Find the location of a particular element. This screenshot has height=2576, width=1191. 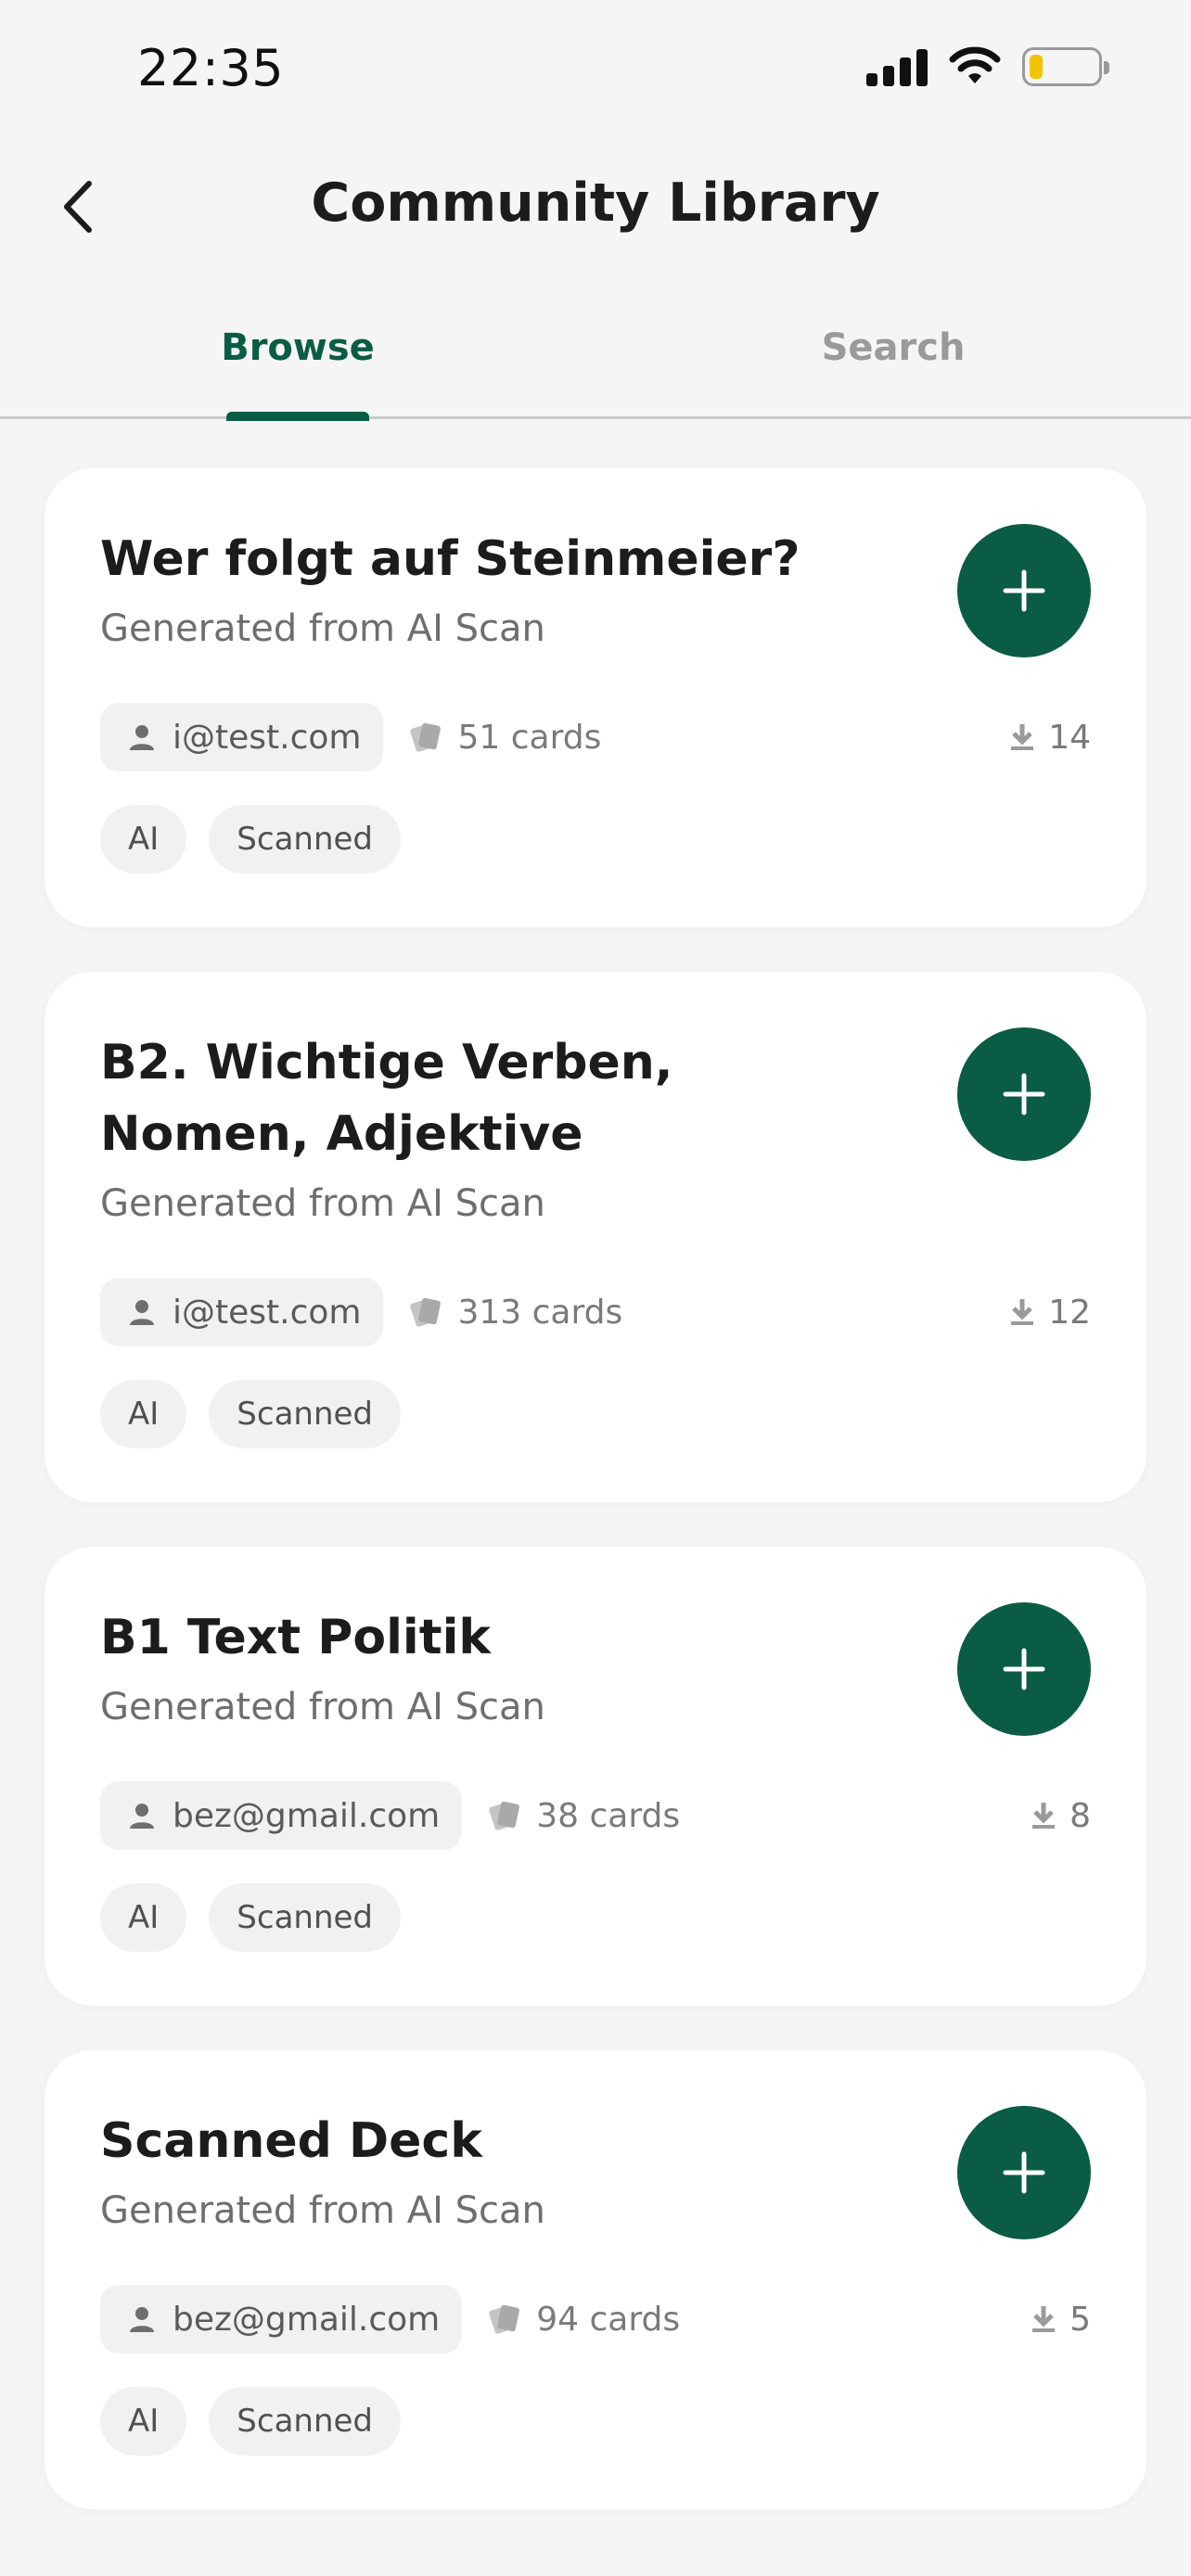

download-count: 8 is located at coordinates (1080, 1815).